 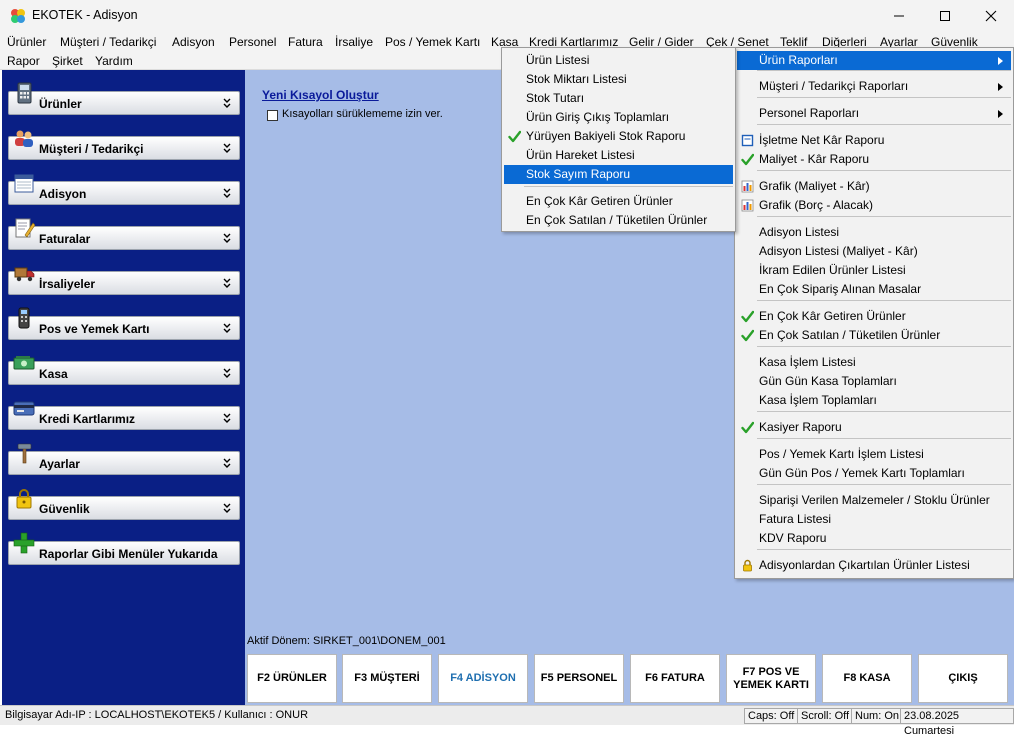 What do you see at coordinates (507, 15) in the screenshot?
I see `title-bar: EKOTEK - Adisyon` at bounding box center [507, 15].